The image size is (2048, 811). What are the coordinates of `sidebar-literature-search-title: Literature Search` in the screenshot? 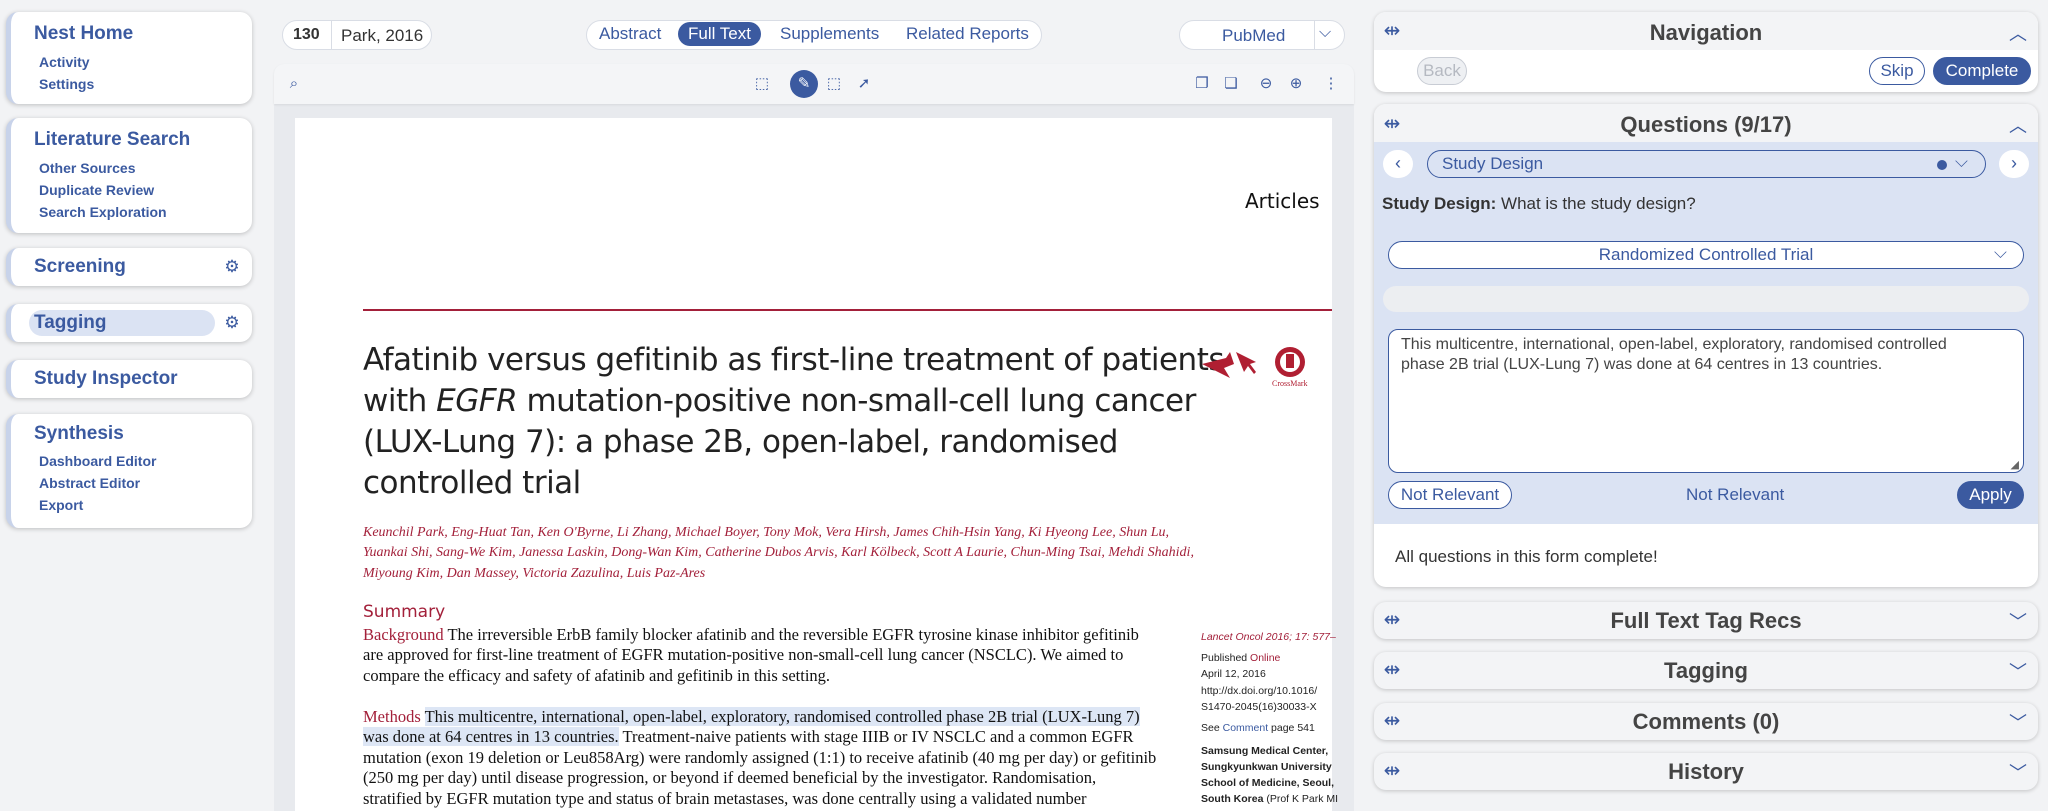 It's located at (112, 140).